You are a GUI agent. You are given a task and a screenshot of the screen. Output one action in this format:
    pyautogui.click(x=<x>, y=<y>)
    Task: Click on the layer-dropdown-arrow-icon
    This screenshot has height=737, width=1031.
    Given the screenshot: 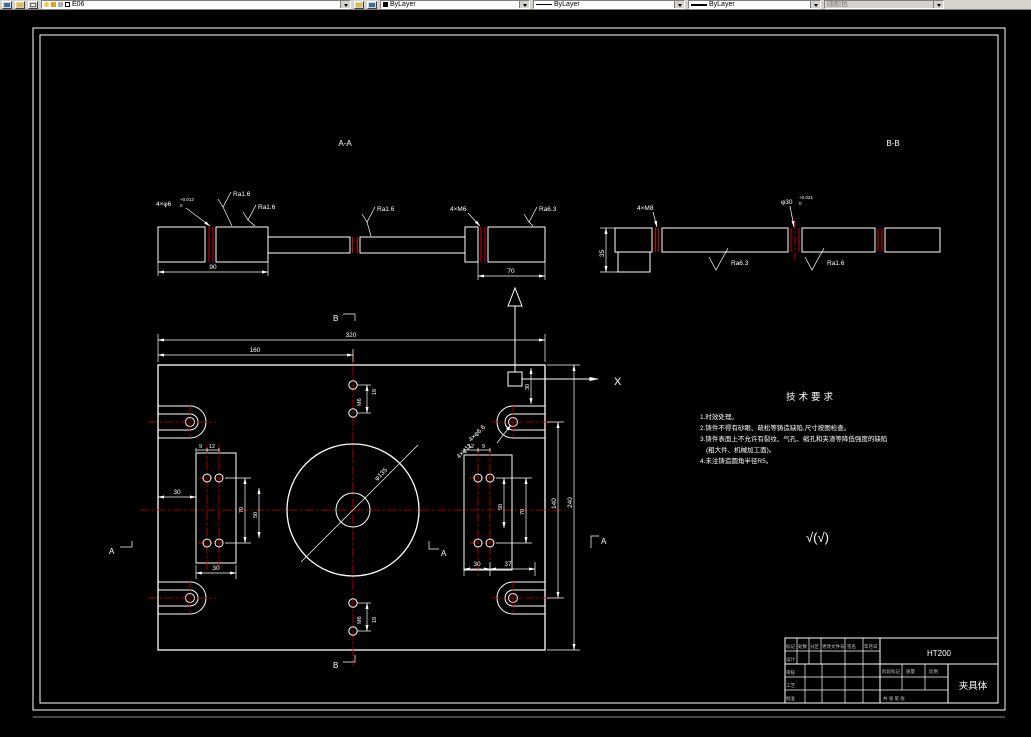 What is the action you would take?
    pyautogui.click(x=345, y=4)
    